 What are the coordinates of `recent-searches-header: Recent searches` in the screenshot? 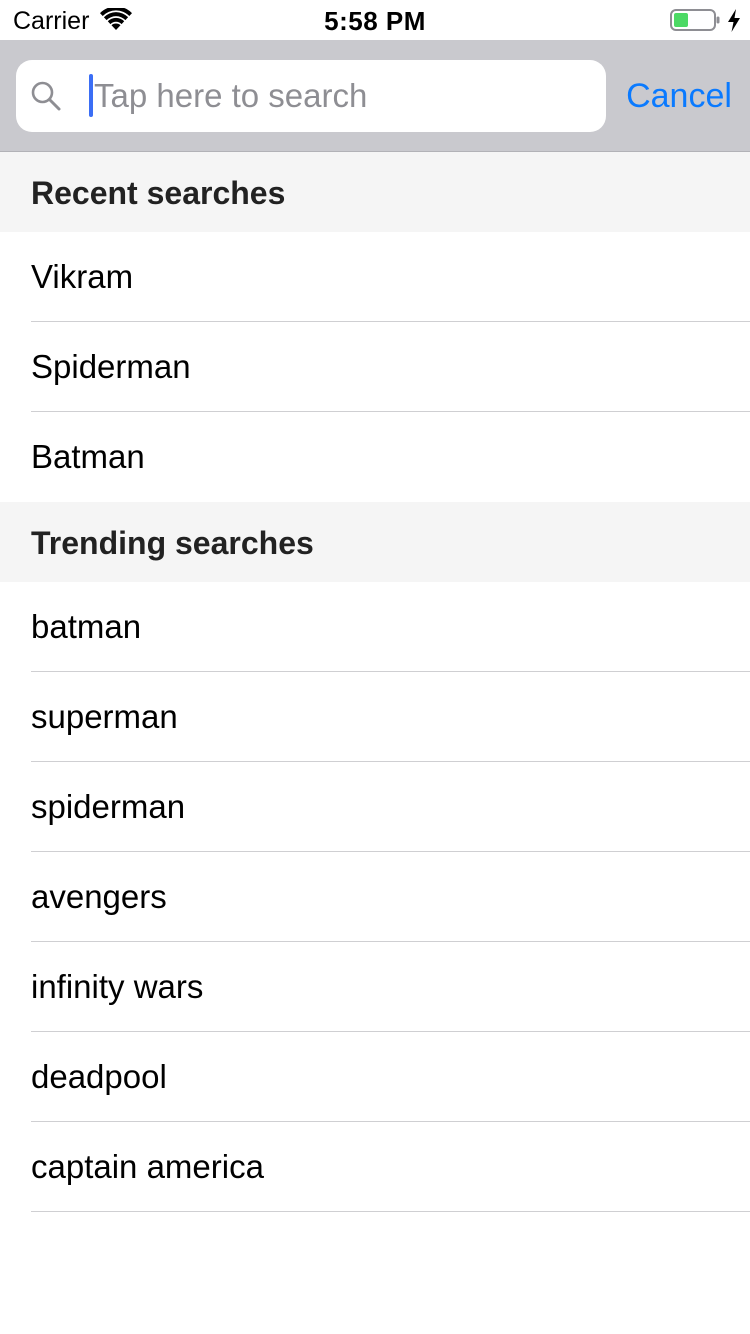 It's located at (375, 192).